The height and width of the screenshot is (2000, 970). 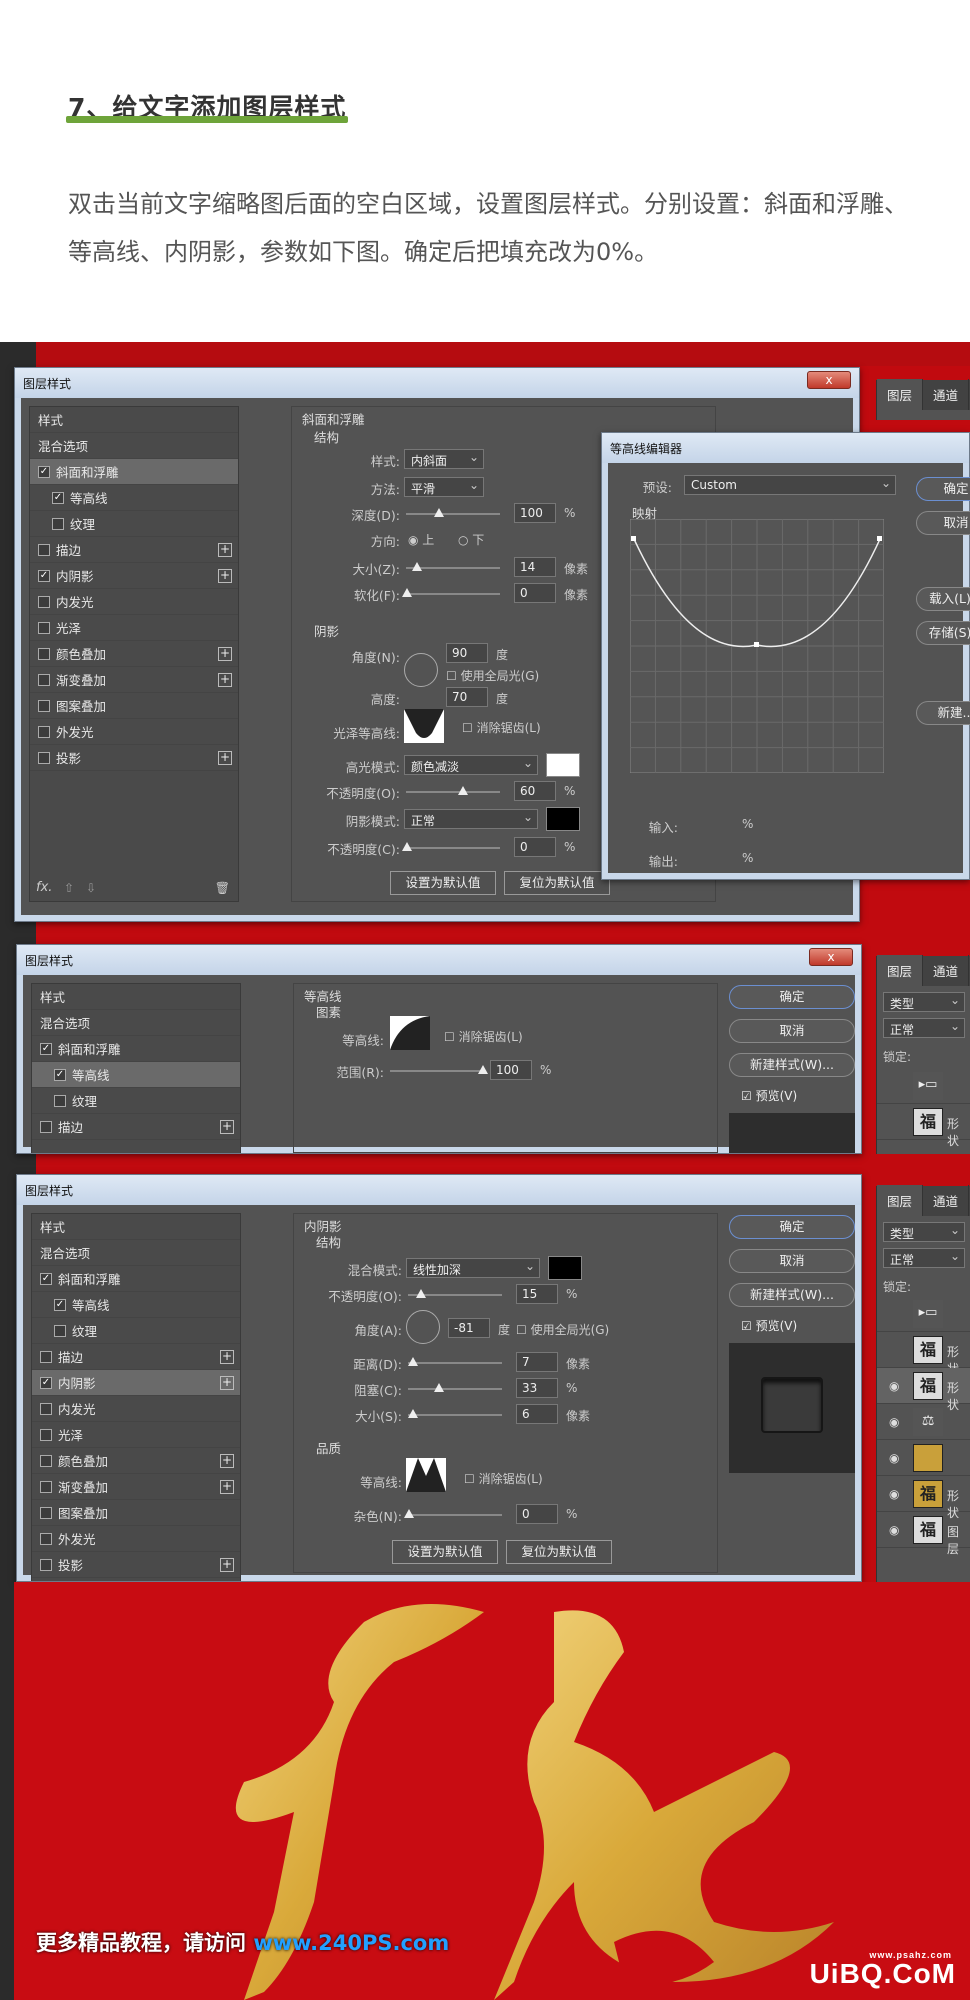 What do you see at coordinates (463, 790) in the screenshot?
I see `highlight-opacity-knob` at bounding box center [463, 790].